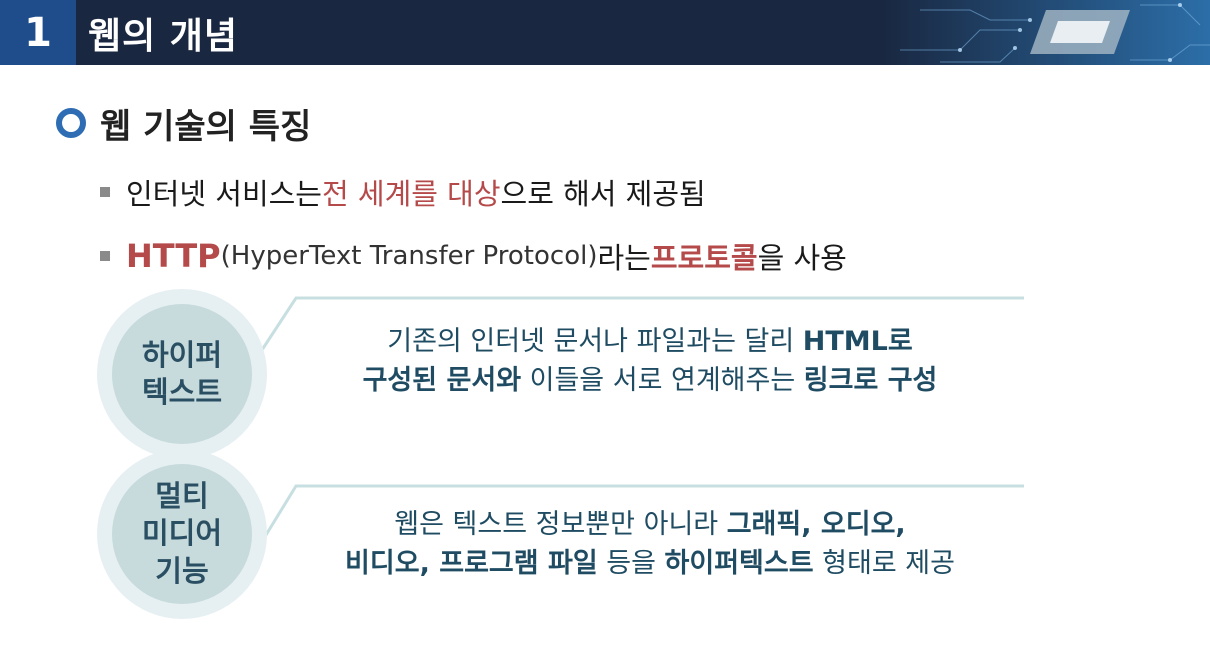 The height and width of the screenshot is (652, 1210). I want to click on card-desc-line: 기존의 인터넷 문서나 파일과는 달리 HTML로, so click(650, 341).